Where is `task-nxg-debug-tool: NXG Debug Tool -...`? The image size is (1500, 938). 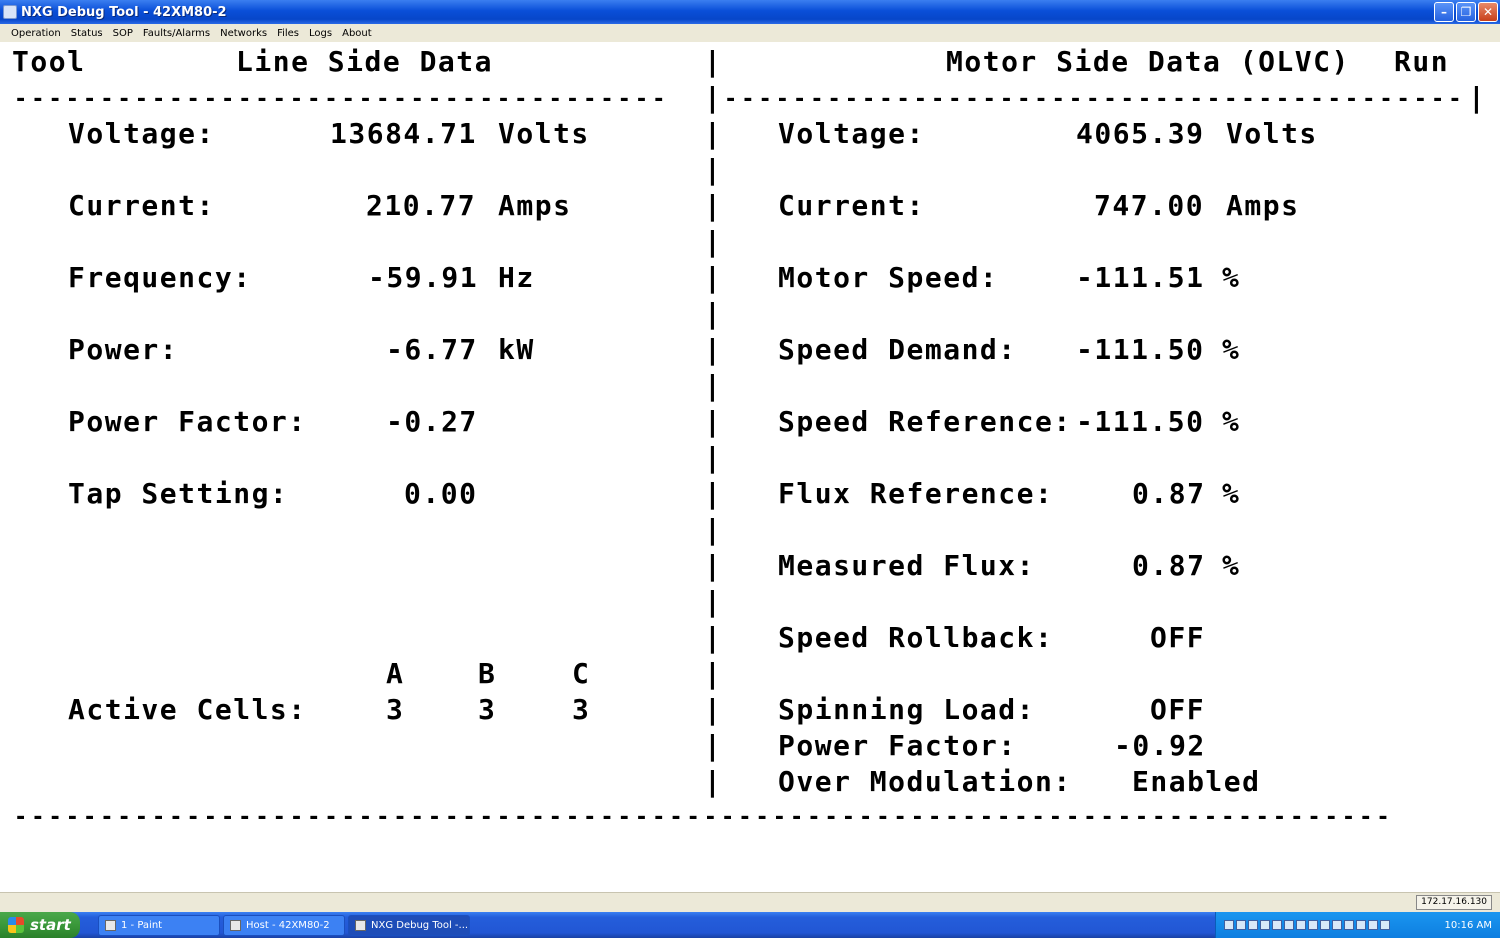 task-nxg-debug-tool: NXG Debug Tool -... is located at coordinates (409, 925).